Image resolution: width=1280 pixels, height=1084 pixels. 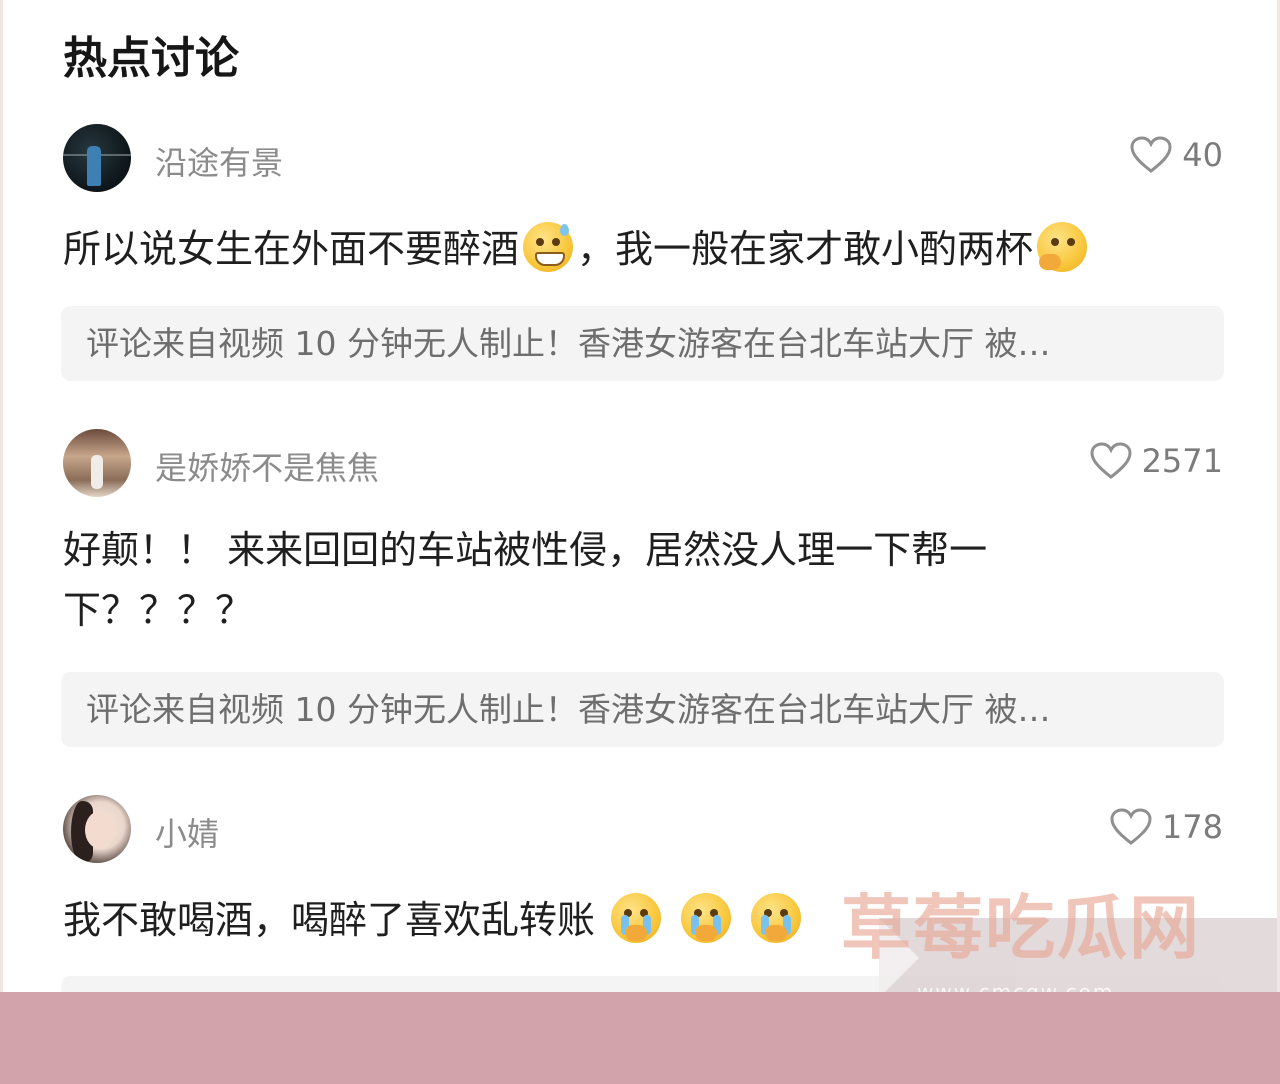 What do you see at coordinates (805, 249) in the screenshot?
I see `comment-text-part: ，我一般在家才敢小酌两杯` at bounding box center [805, 249].